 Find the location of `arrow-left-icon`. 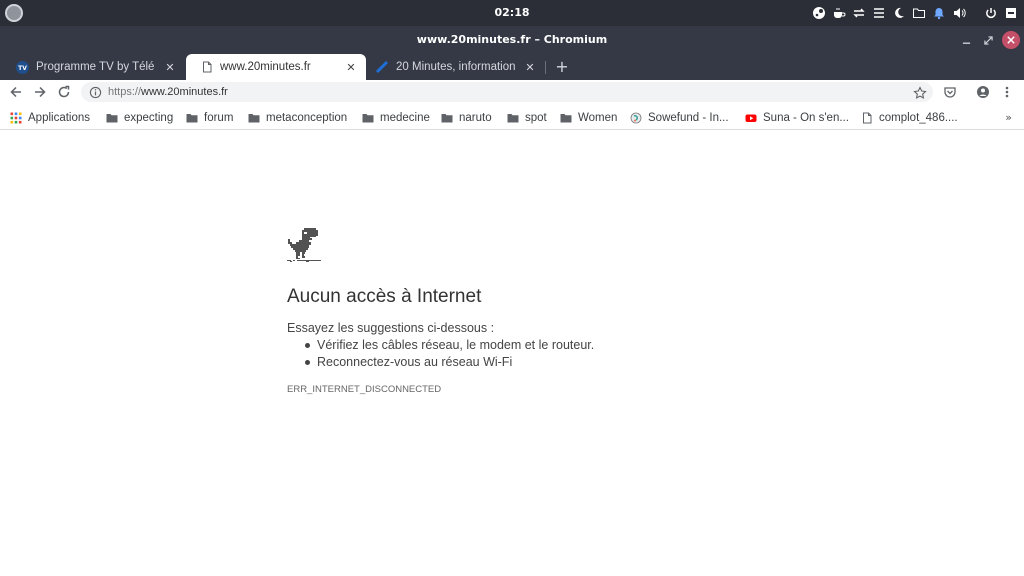

arrow-left-icon is located at coordinates (15, 92).